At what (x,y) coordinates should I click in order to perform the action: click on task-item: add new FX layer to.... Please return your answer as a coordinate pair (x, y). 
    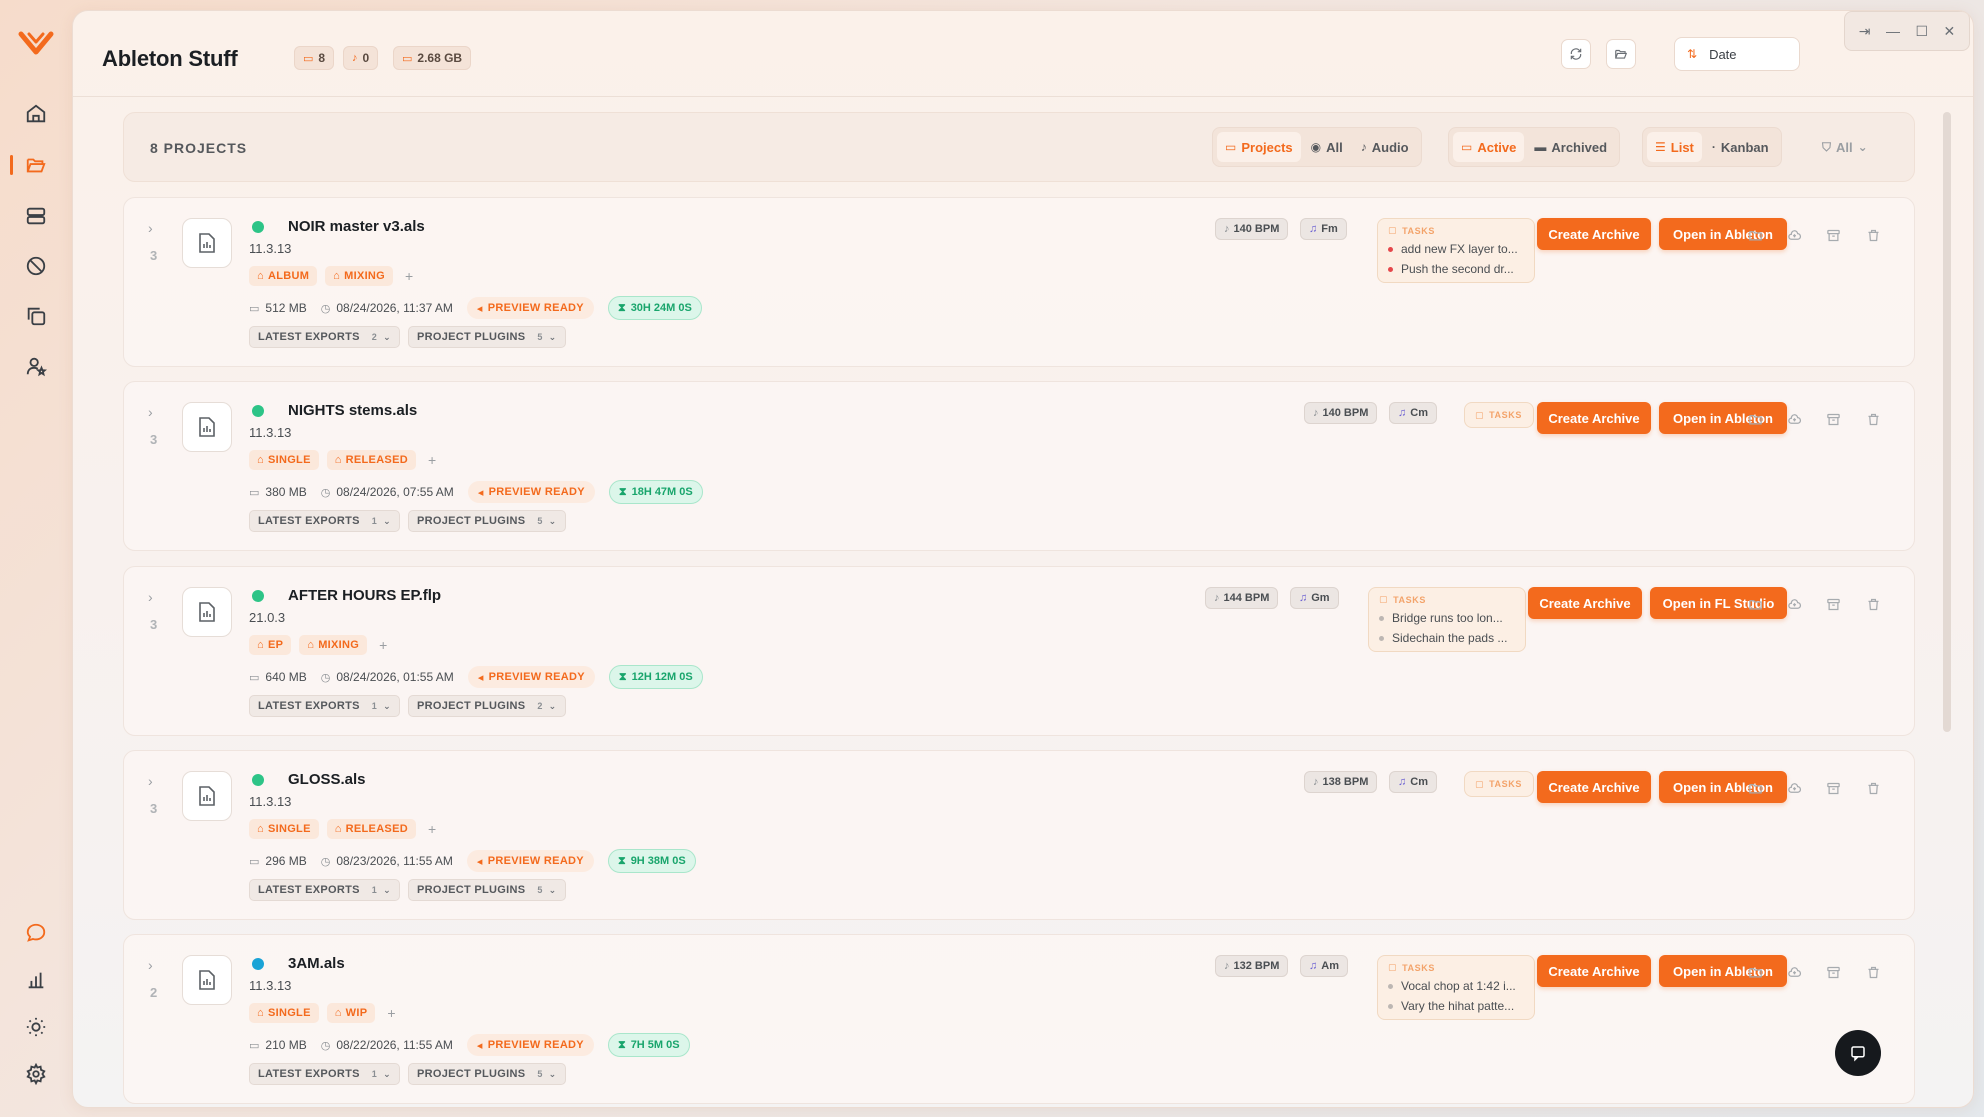
    Looking at the image, I should click on (1456, 249).